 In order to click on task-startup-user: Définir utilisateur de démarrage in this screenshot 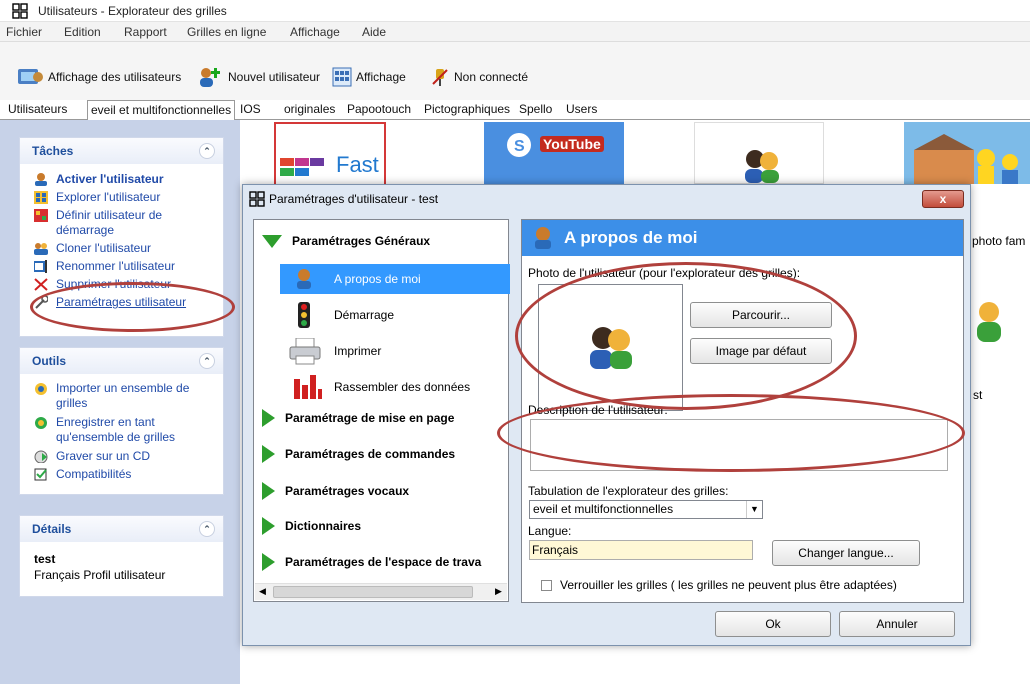, I will do `click(125, 223)`.